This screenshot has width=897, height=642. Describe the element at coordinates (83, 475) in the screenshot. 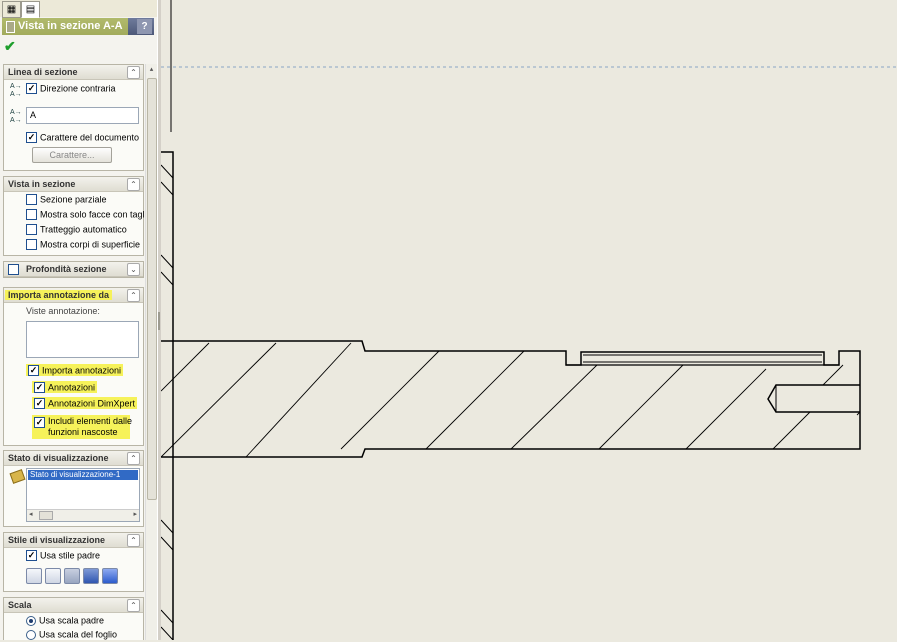

I see `display-state-item: Stato di visualizzazione-1` at that location.